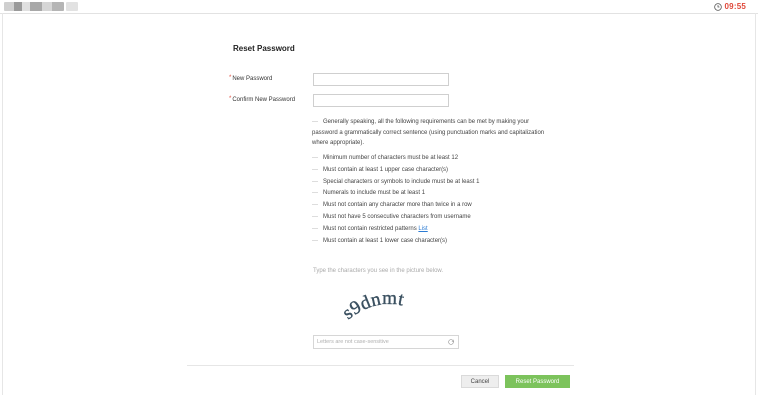 The height and width of the screenshot is (400, 758). I want to click on requirement-text: Numerals to include must be at least 1, so click(374, 193).